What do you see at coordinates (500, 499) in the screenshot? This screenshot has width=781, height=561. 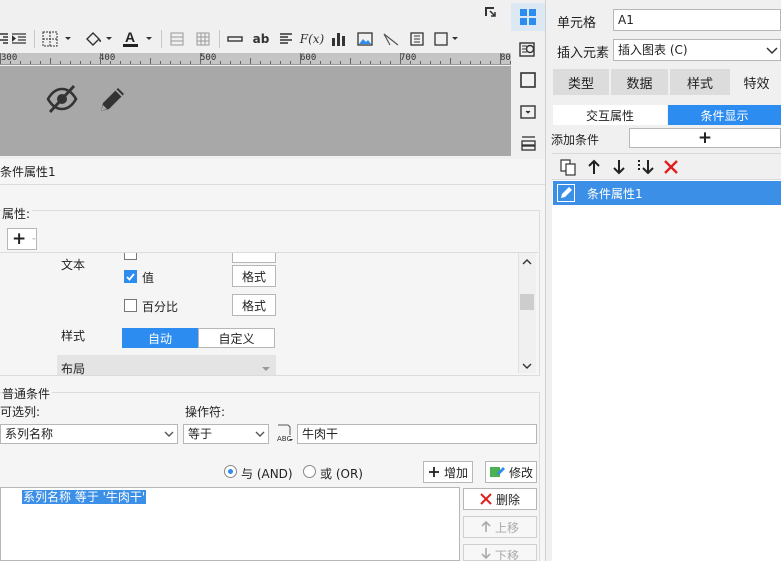 I see `delete-button: 删除` at bounding box center [500, 499].